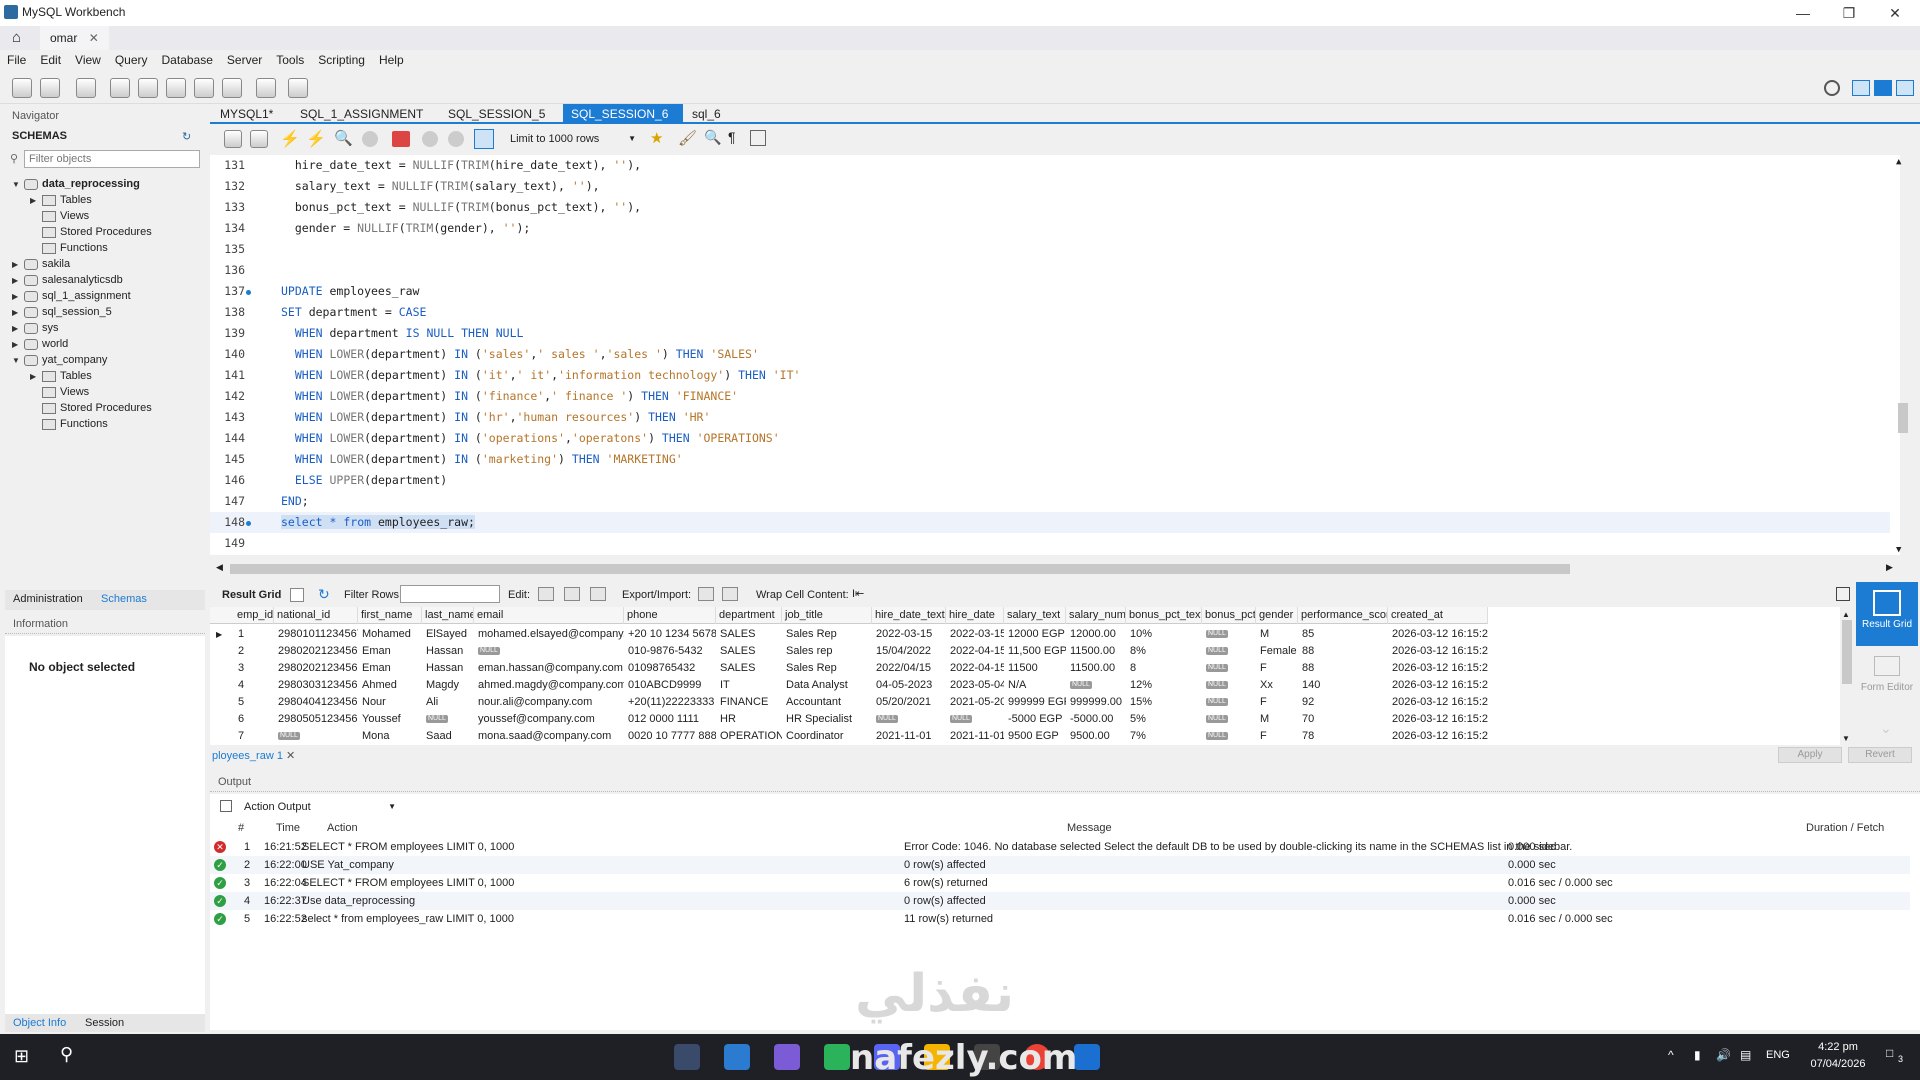  Describe the element at coordinates (656, 138) in the screenshot. I see `add-snippet-icon: ★` at that location.